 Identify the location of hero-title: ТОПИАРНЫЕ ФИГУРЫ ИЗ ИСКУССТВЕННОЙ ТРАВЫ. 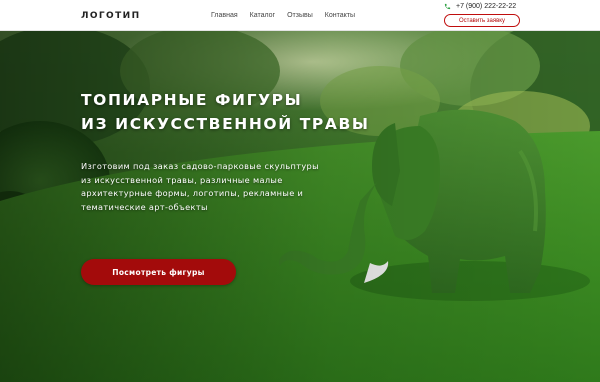
(241, 112).